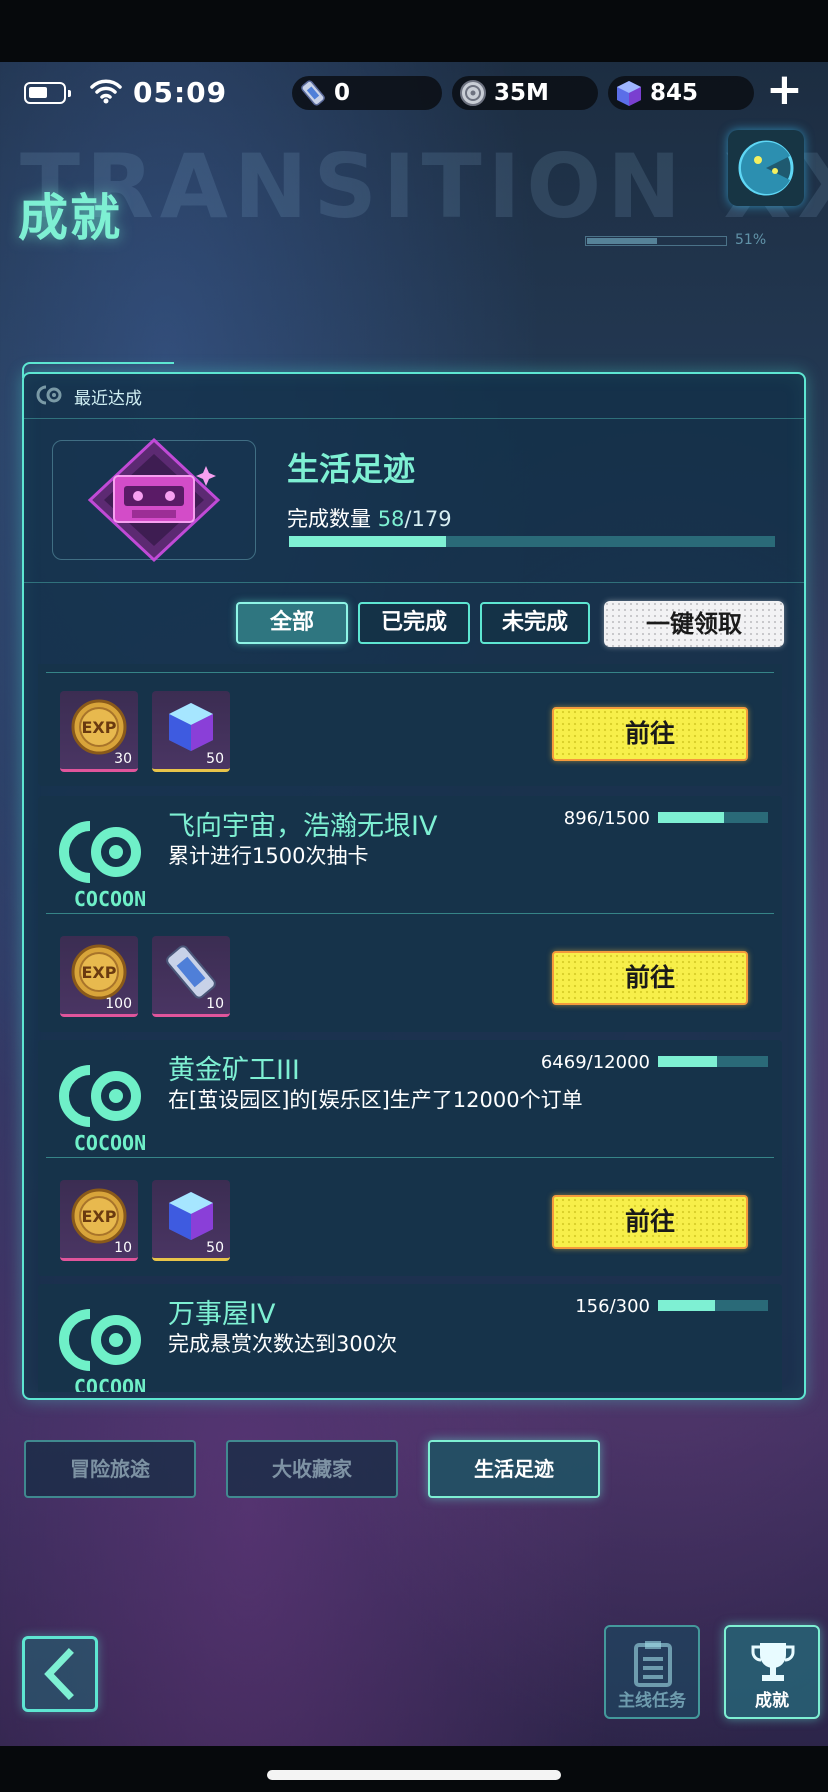 Image resolution: width=828 pixels, height=1792 pixels. Describe the element at coordinates (375, 1100) in the screenshot. I see `achievement-desc: 在[茧设园区]的[娱乐区]生产了12000个订单` at that location.